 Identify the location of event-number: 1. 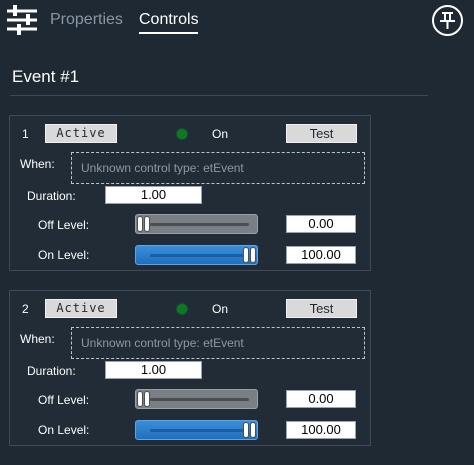
(25, 134).